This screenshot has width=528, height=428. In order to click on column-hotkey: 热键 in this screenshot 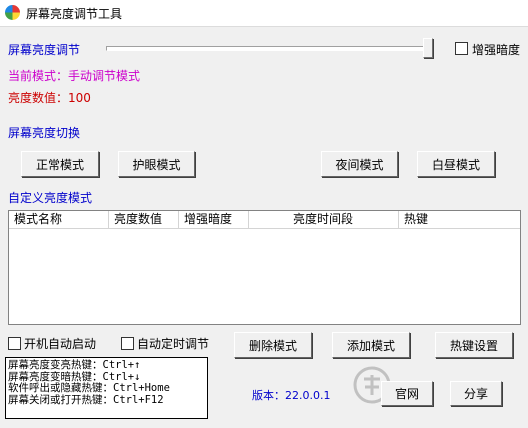, I will do `click(459, 219)`.